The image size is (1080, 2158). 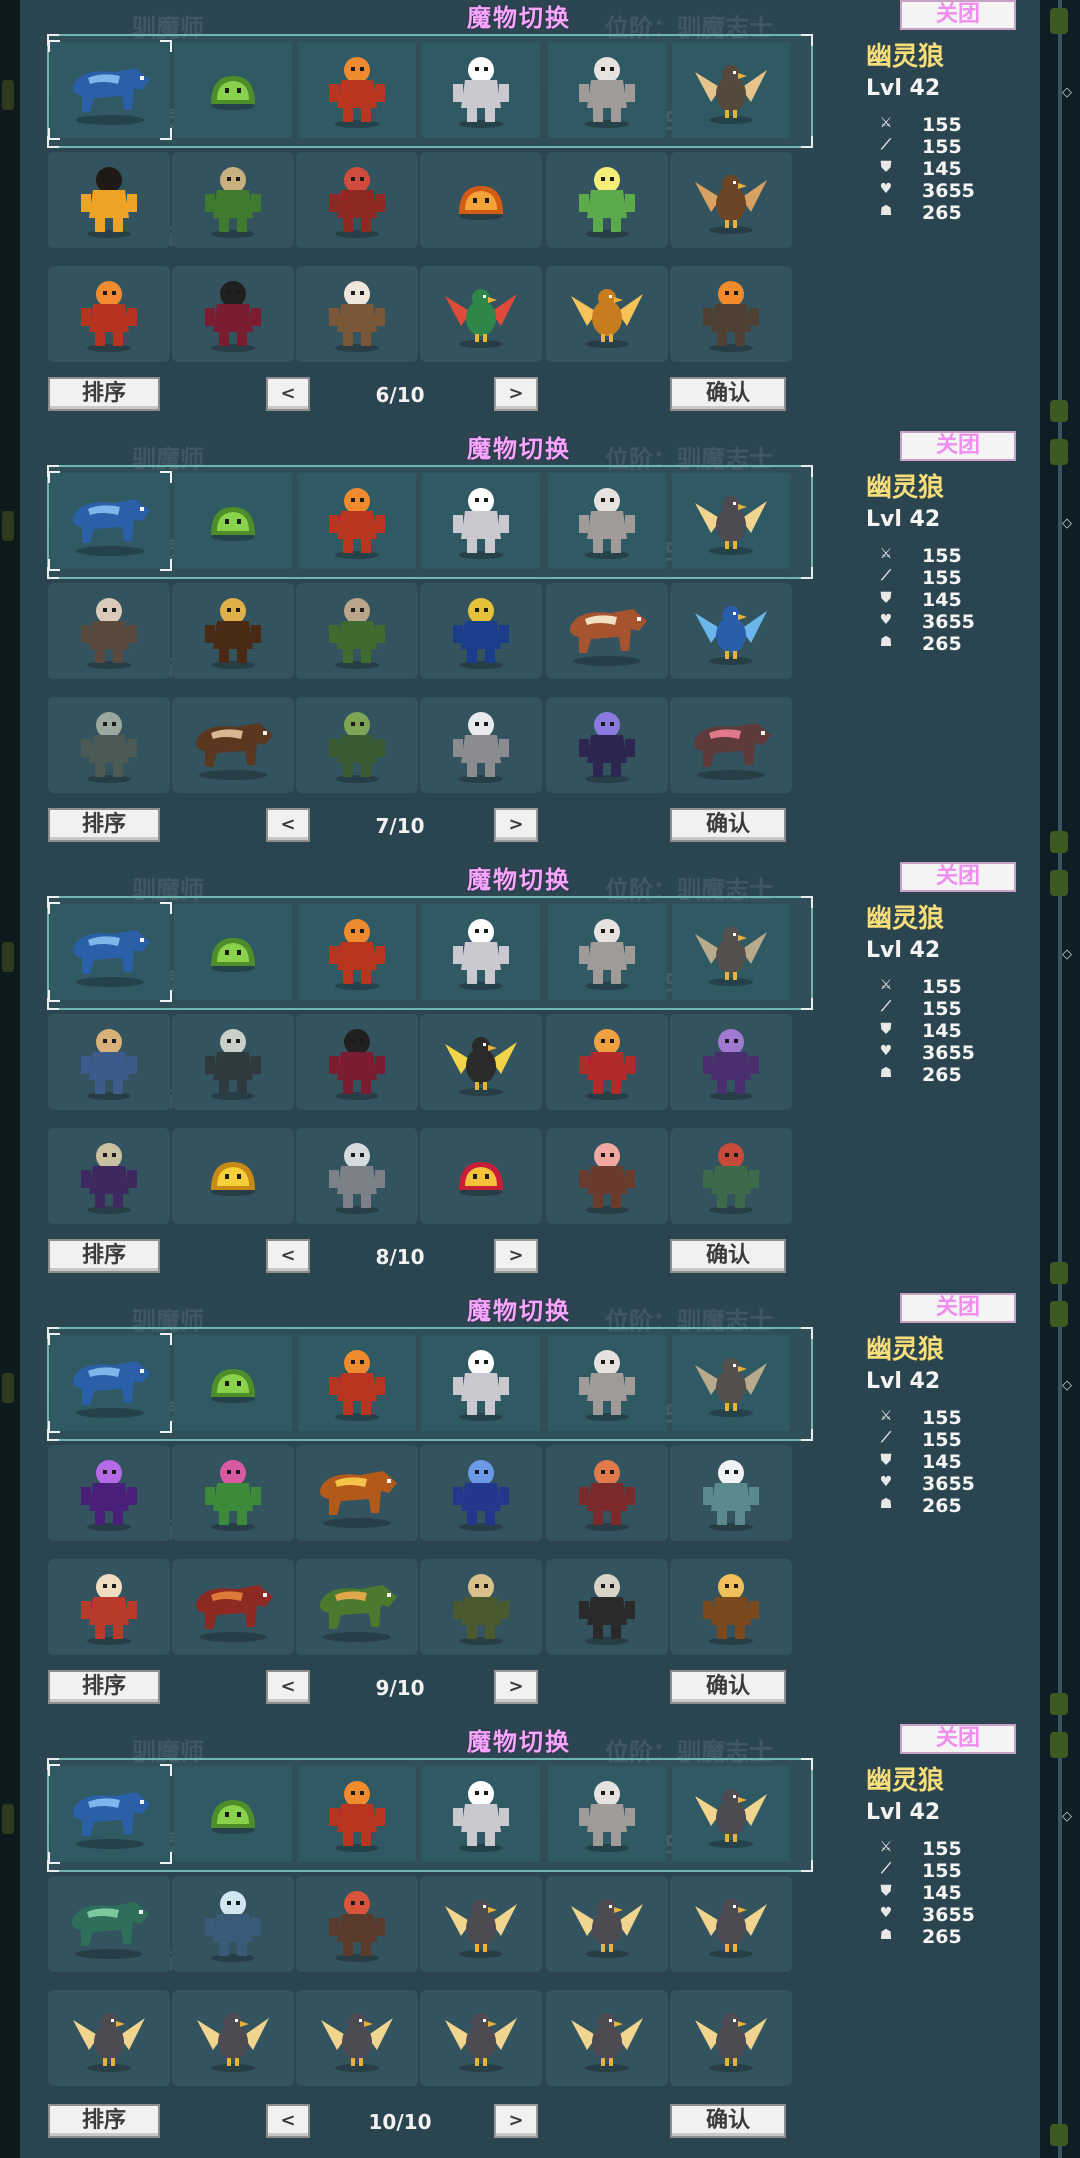 I want to click on monster-slot-green-bird, so click(x=481, y=314).